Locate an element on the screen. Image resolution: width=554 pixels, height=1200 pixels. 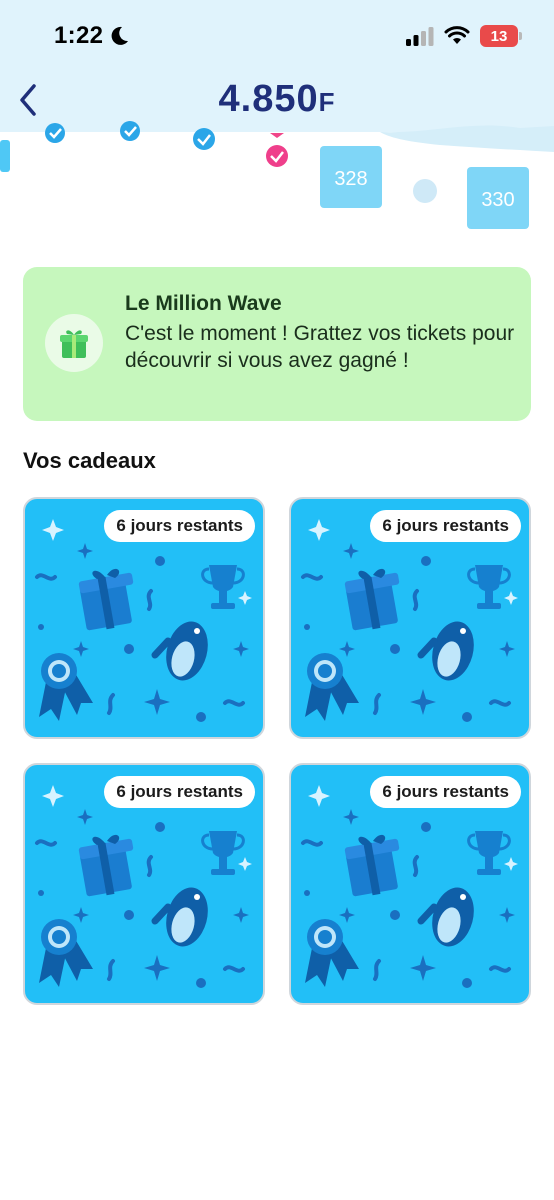
status-icons: 13 is located at coordinates (464, 36).